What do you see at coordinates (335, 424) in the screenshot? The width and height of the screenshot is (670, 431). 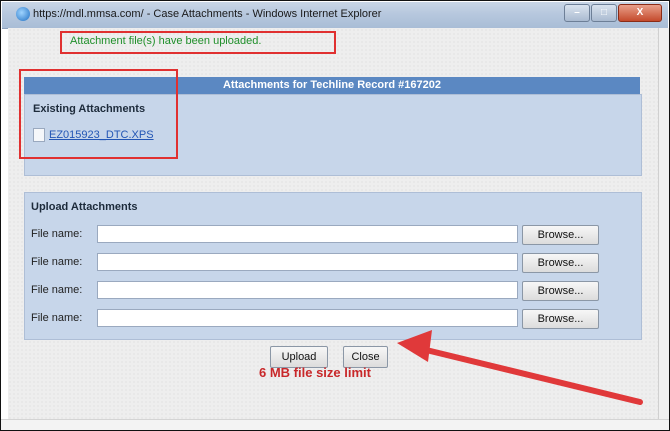 I see `status-strip` at bounding box center [335, 424].